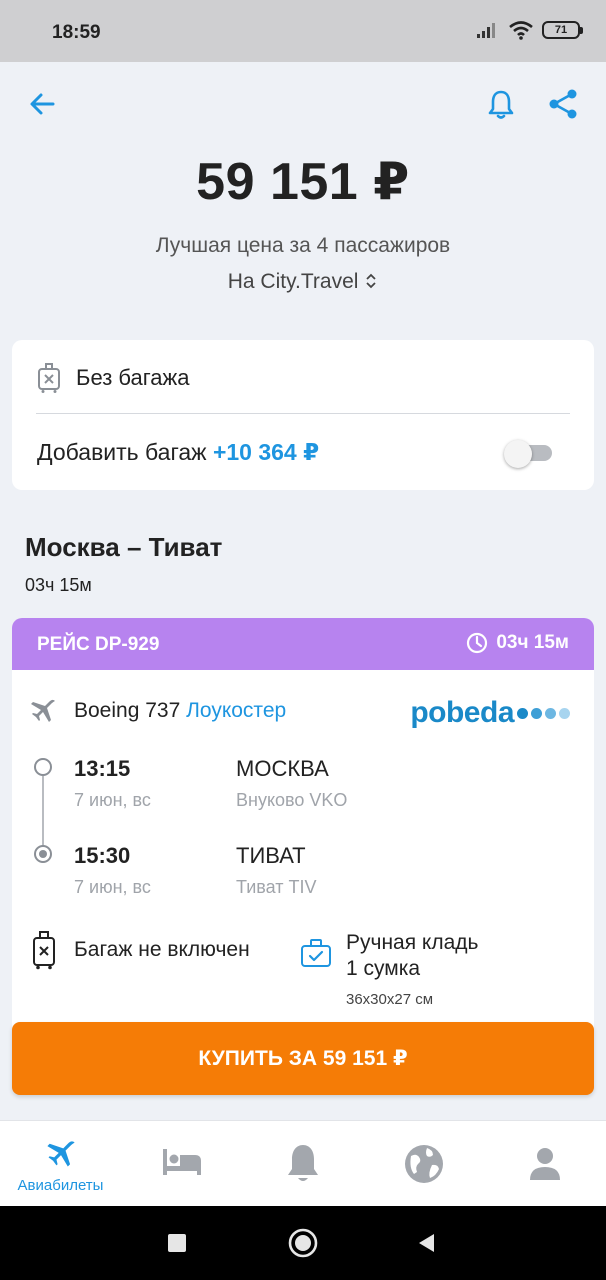 This screenshot has height=1280, width=606. I want to click on globe-icon, so click(423, 1164).